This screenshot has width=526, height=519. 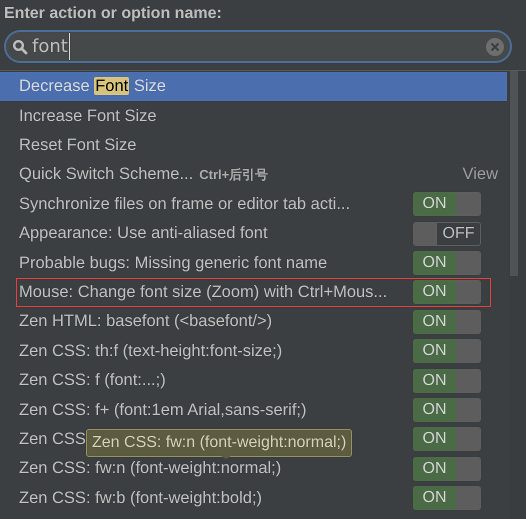 I want to click on option-item: Synchronize files on frame or editor tab acti... ON, so click(x=253, y=204).